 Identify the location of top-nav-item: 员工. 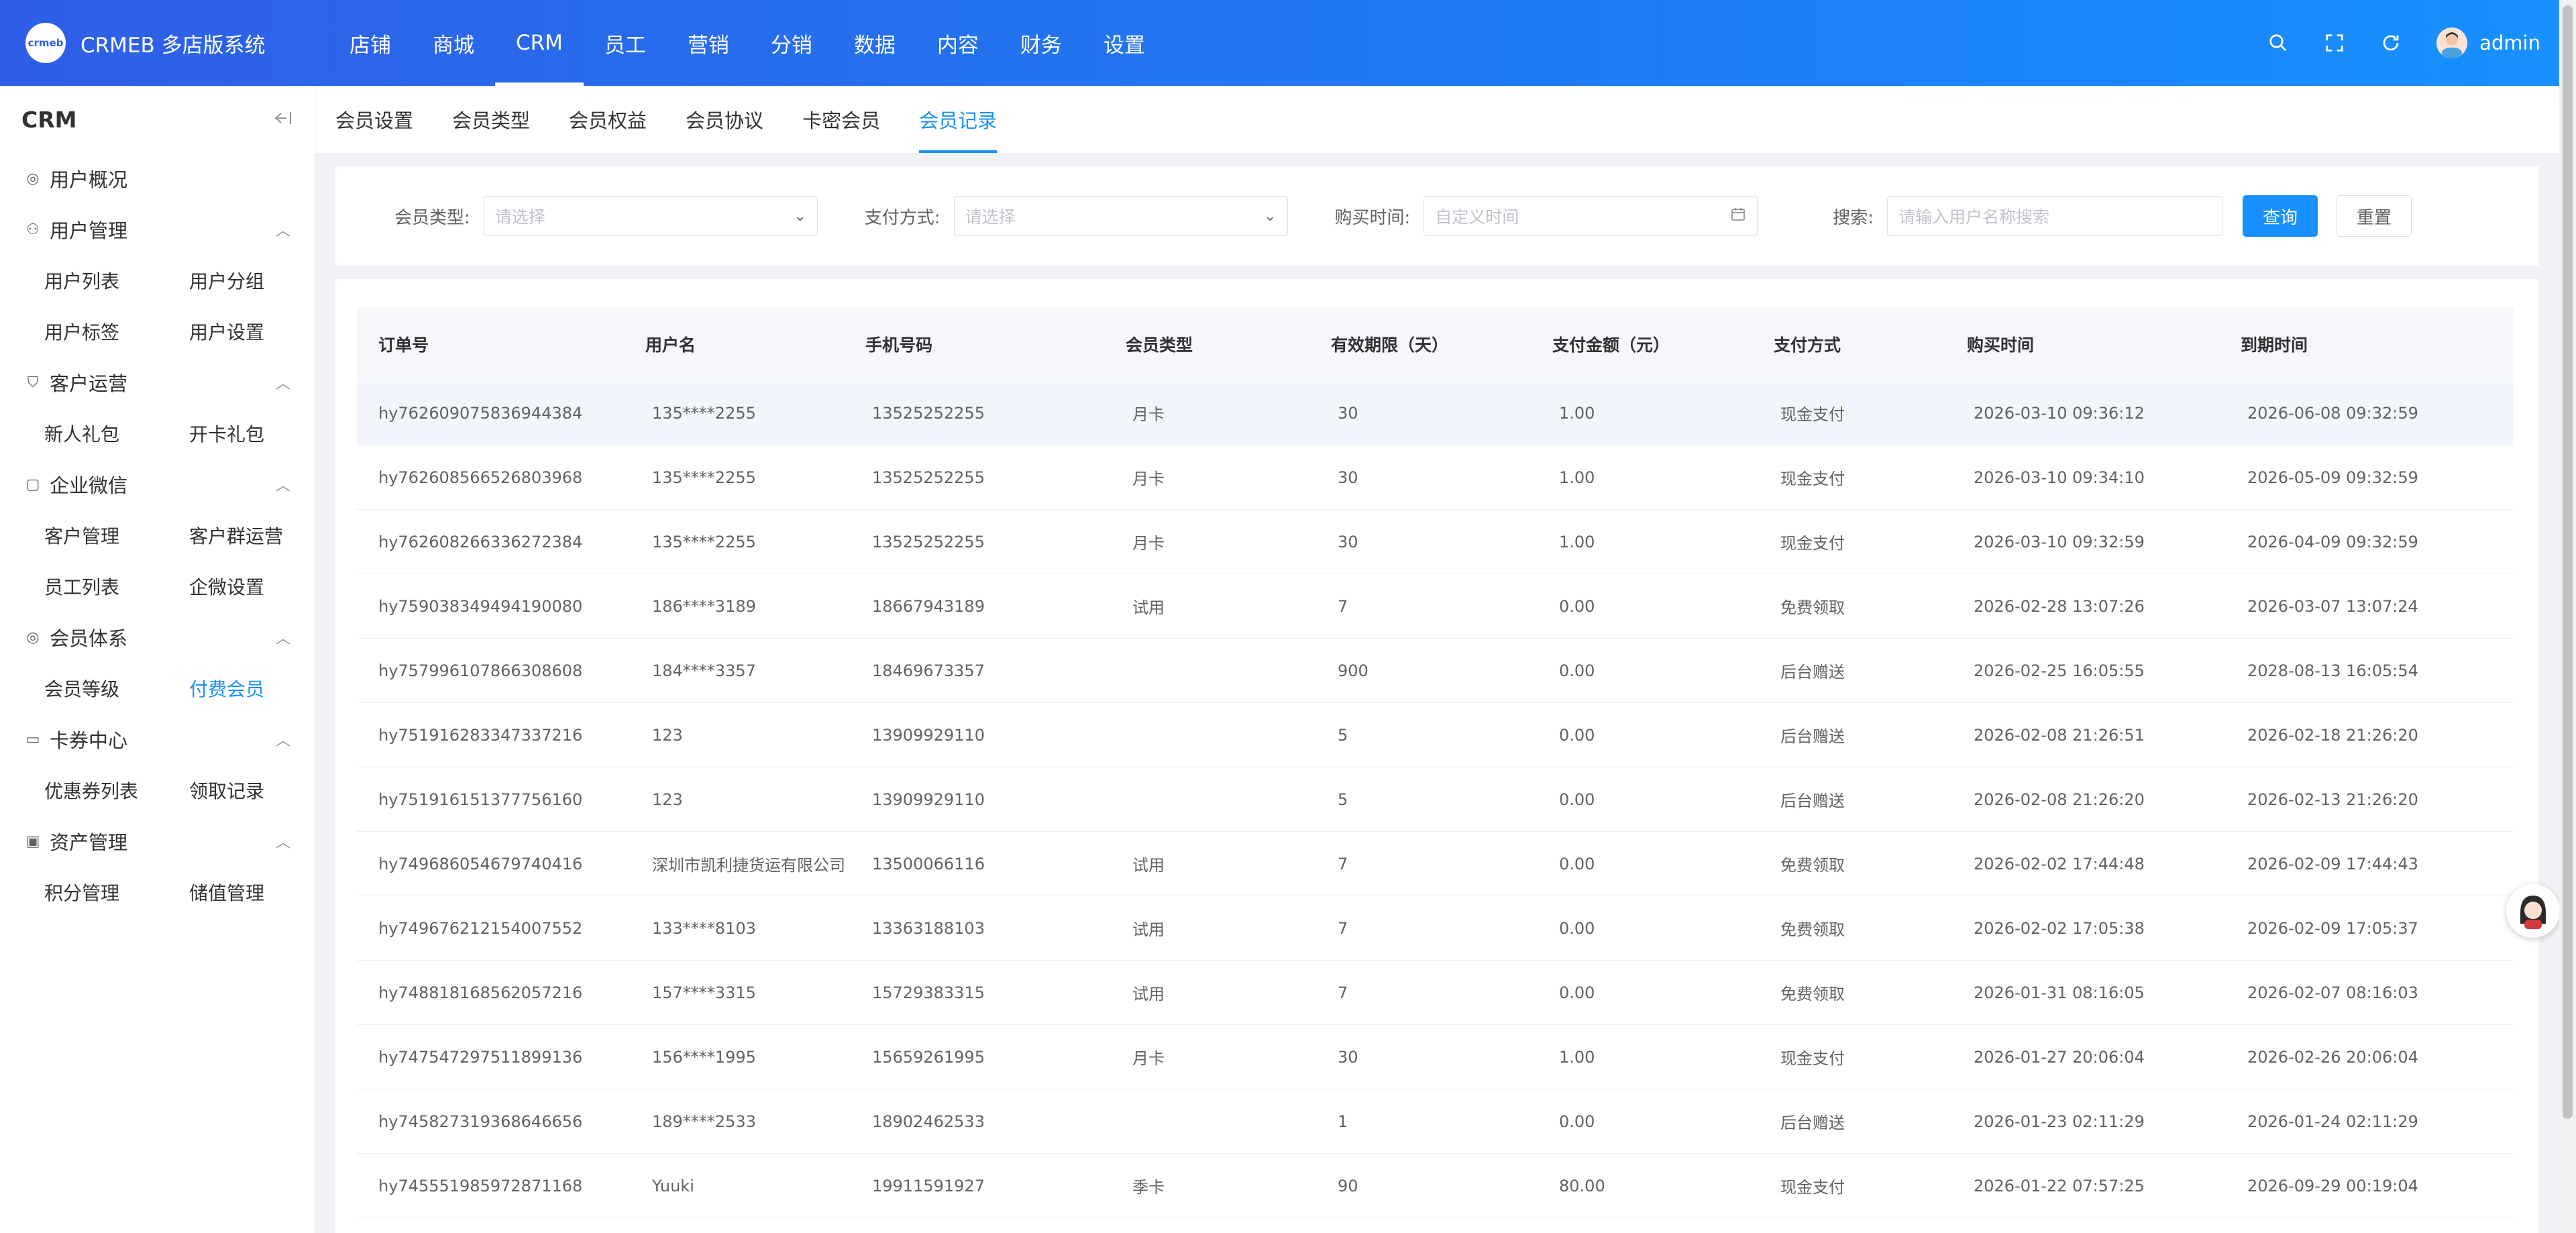
(625, 43).